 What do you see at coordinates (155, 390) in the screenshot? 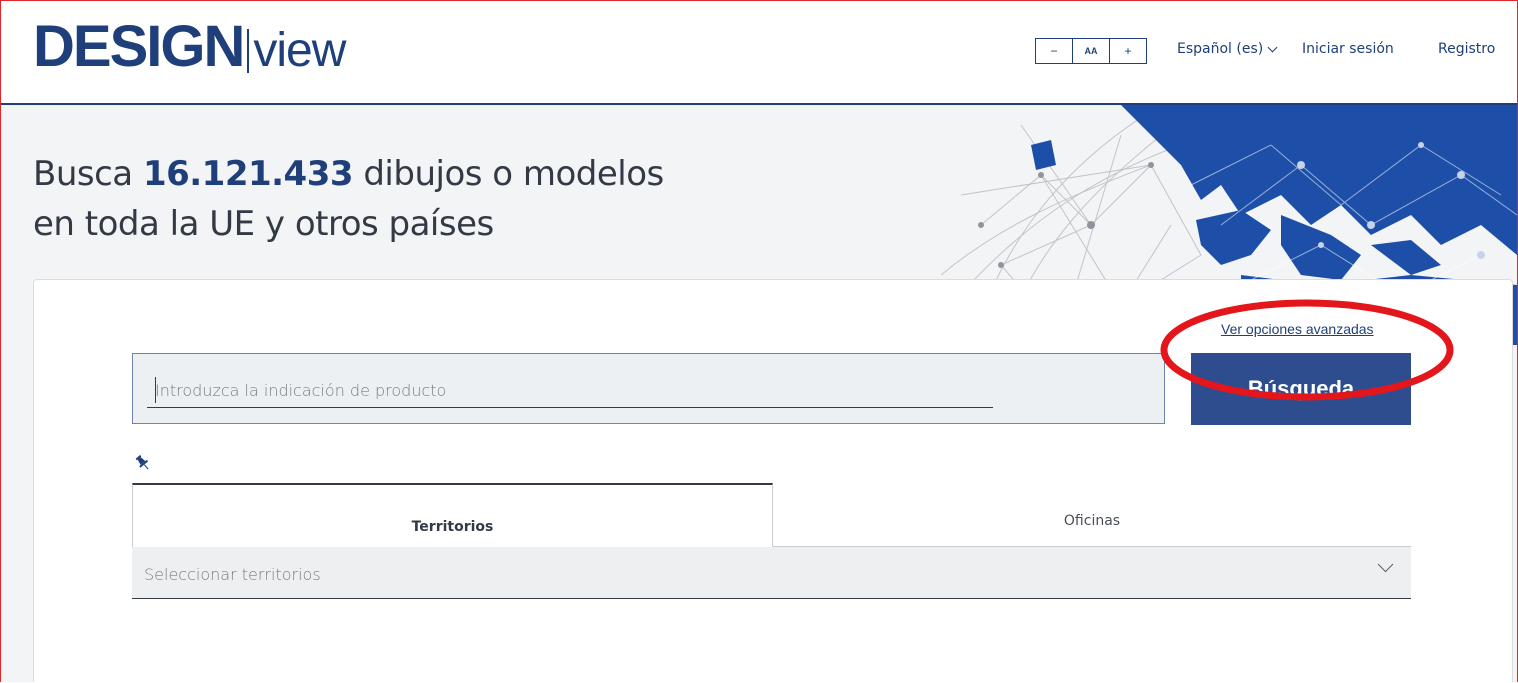
I see `text-cursor` at bounding box center [155, 390].